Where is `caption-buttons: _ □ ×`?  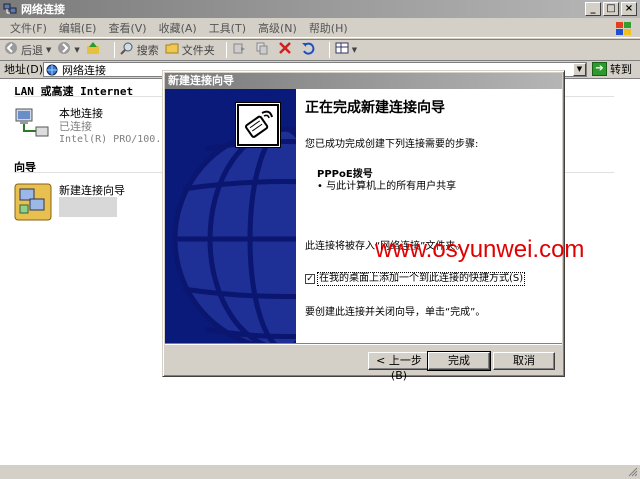 caption-buttons: _ □ × is located at coordinates (610, 9).